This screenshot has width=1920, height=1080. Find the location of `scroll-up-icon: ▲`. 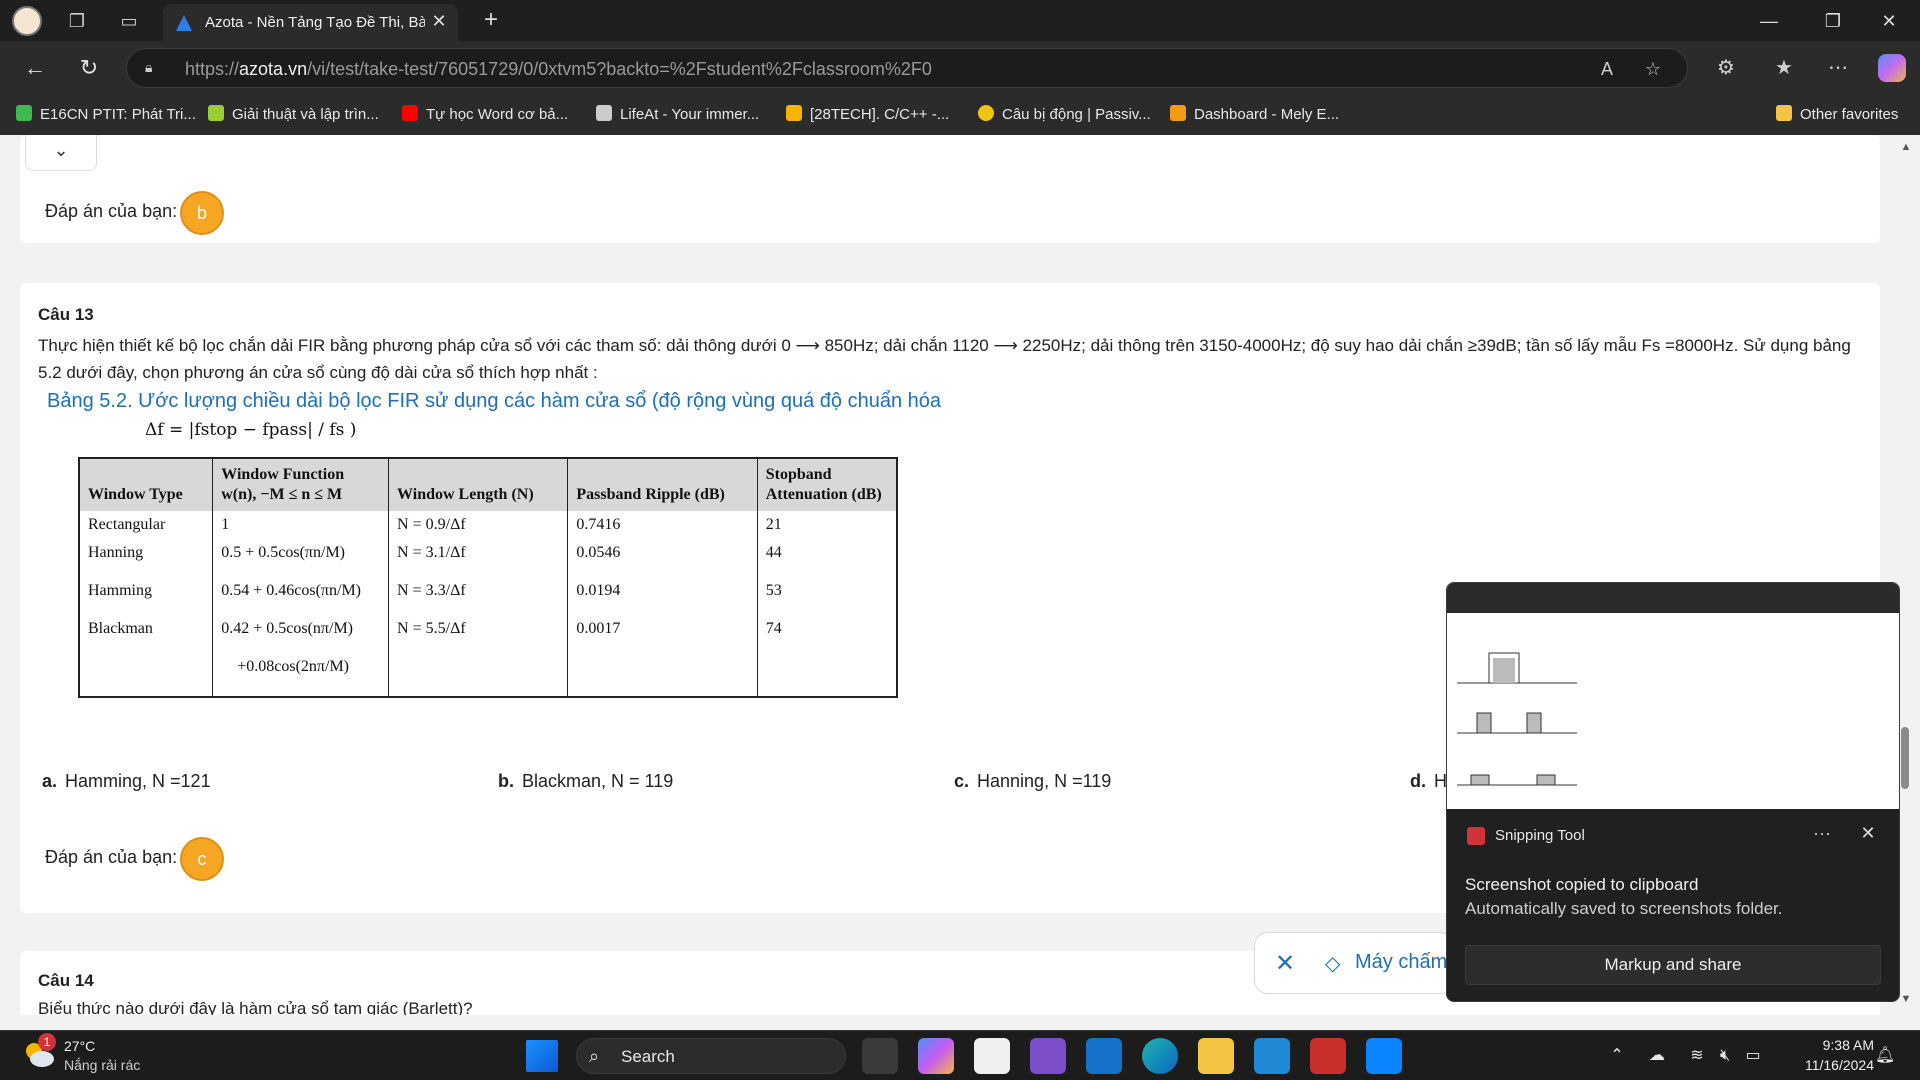

scroll-up-icon: ▲ is located at coordinates (1906, 148).